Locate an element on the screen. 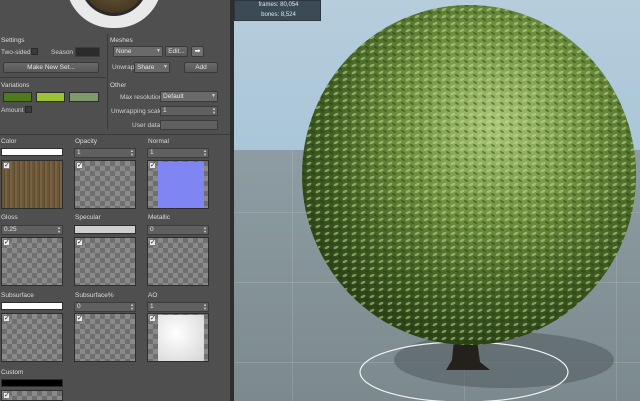 The width and height of the screenshot is (640, 401). specular-channel-texture: ✓ is located at coordinates (105, 261).